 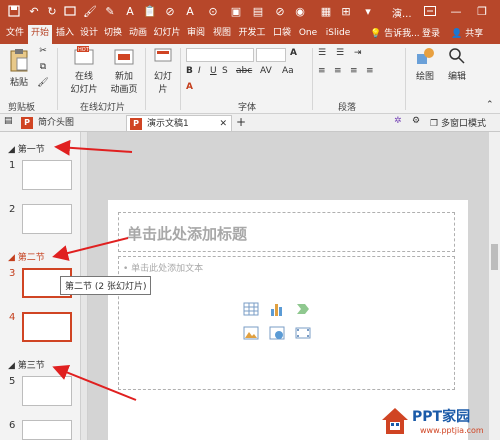 I want to click on doc-tab-presentation1: P 演示文稿1 ✕, so click(x=179, y=123).